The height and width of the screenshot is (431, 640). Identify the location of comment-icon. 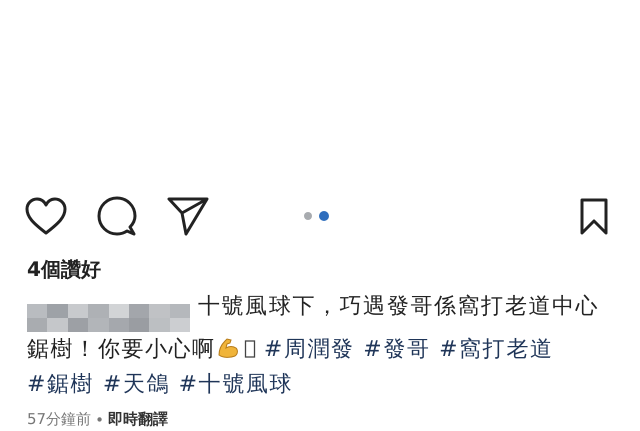
(117, 216).